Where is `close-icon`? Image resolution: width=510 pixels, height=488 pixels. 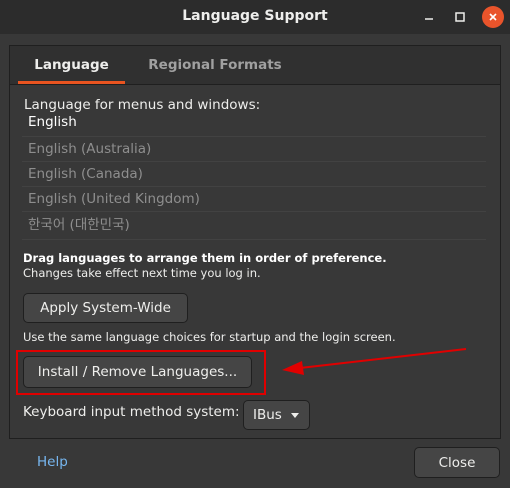
close-icon is located at coordinates (493, 17).